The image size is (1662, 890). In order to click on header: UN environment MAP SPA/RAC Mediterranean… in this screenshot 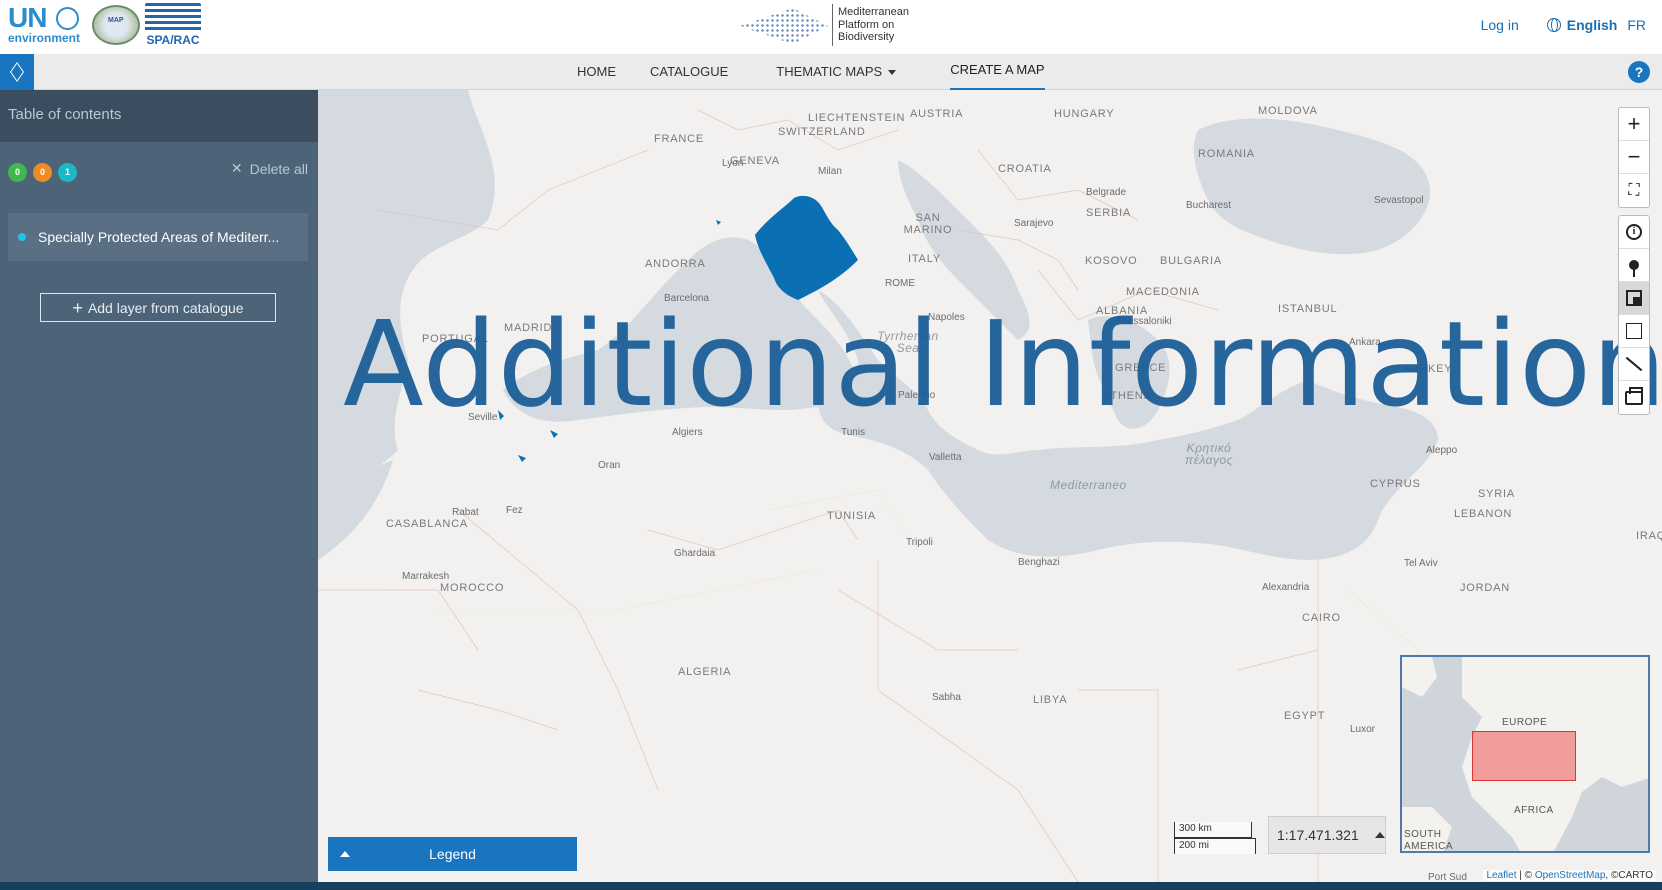, I will do `click(831, 27)`.